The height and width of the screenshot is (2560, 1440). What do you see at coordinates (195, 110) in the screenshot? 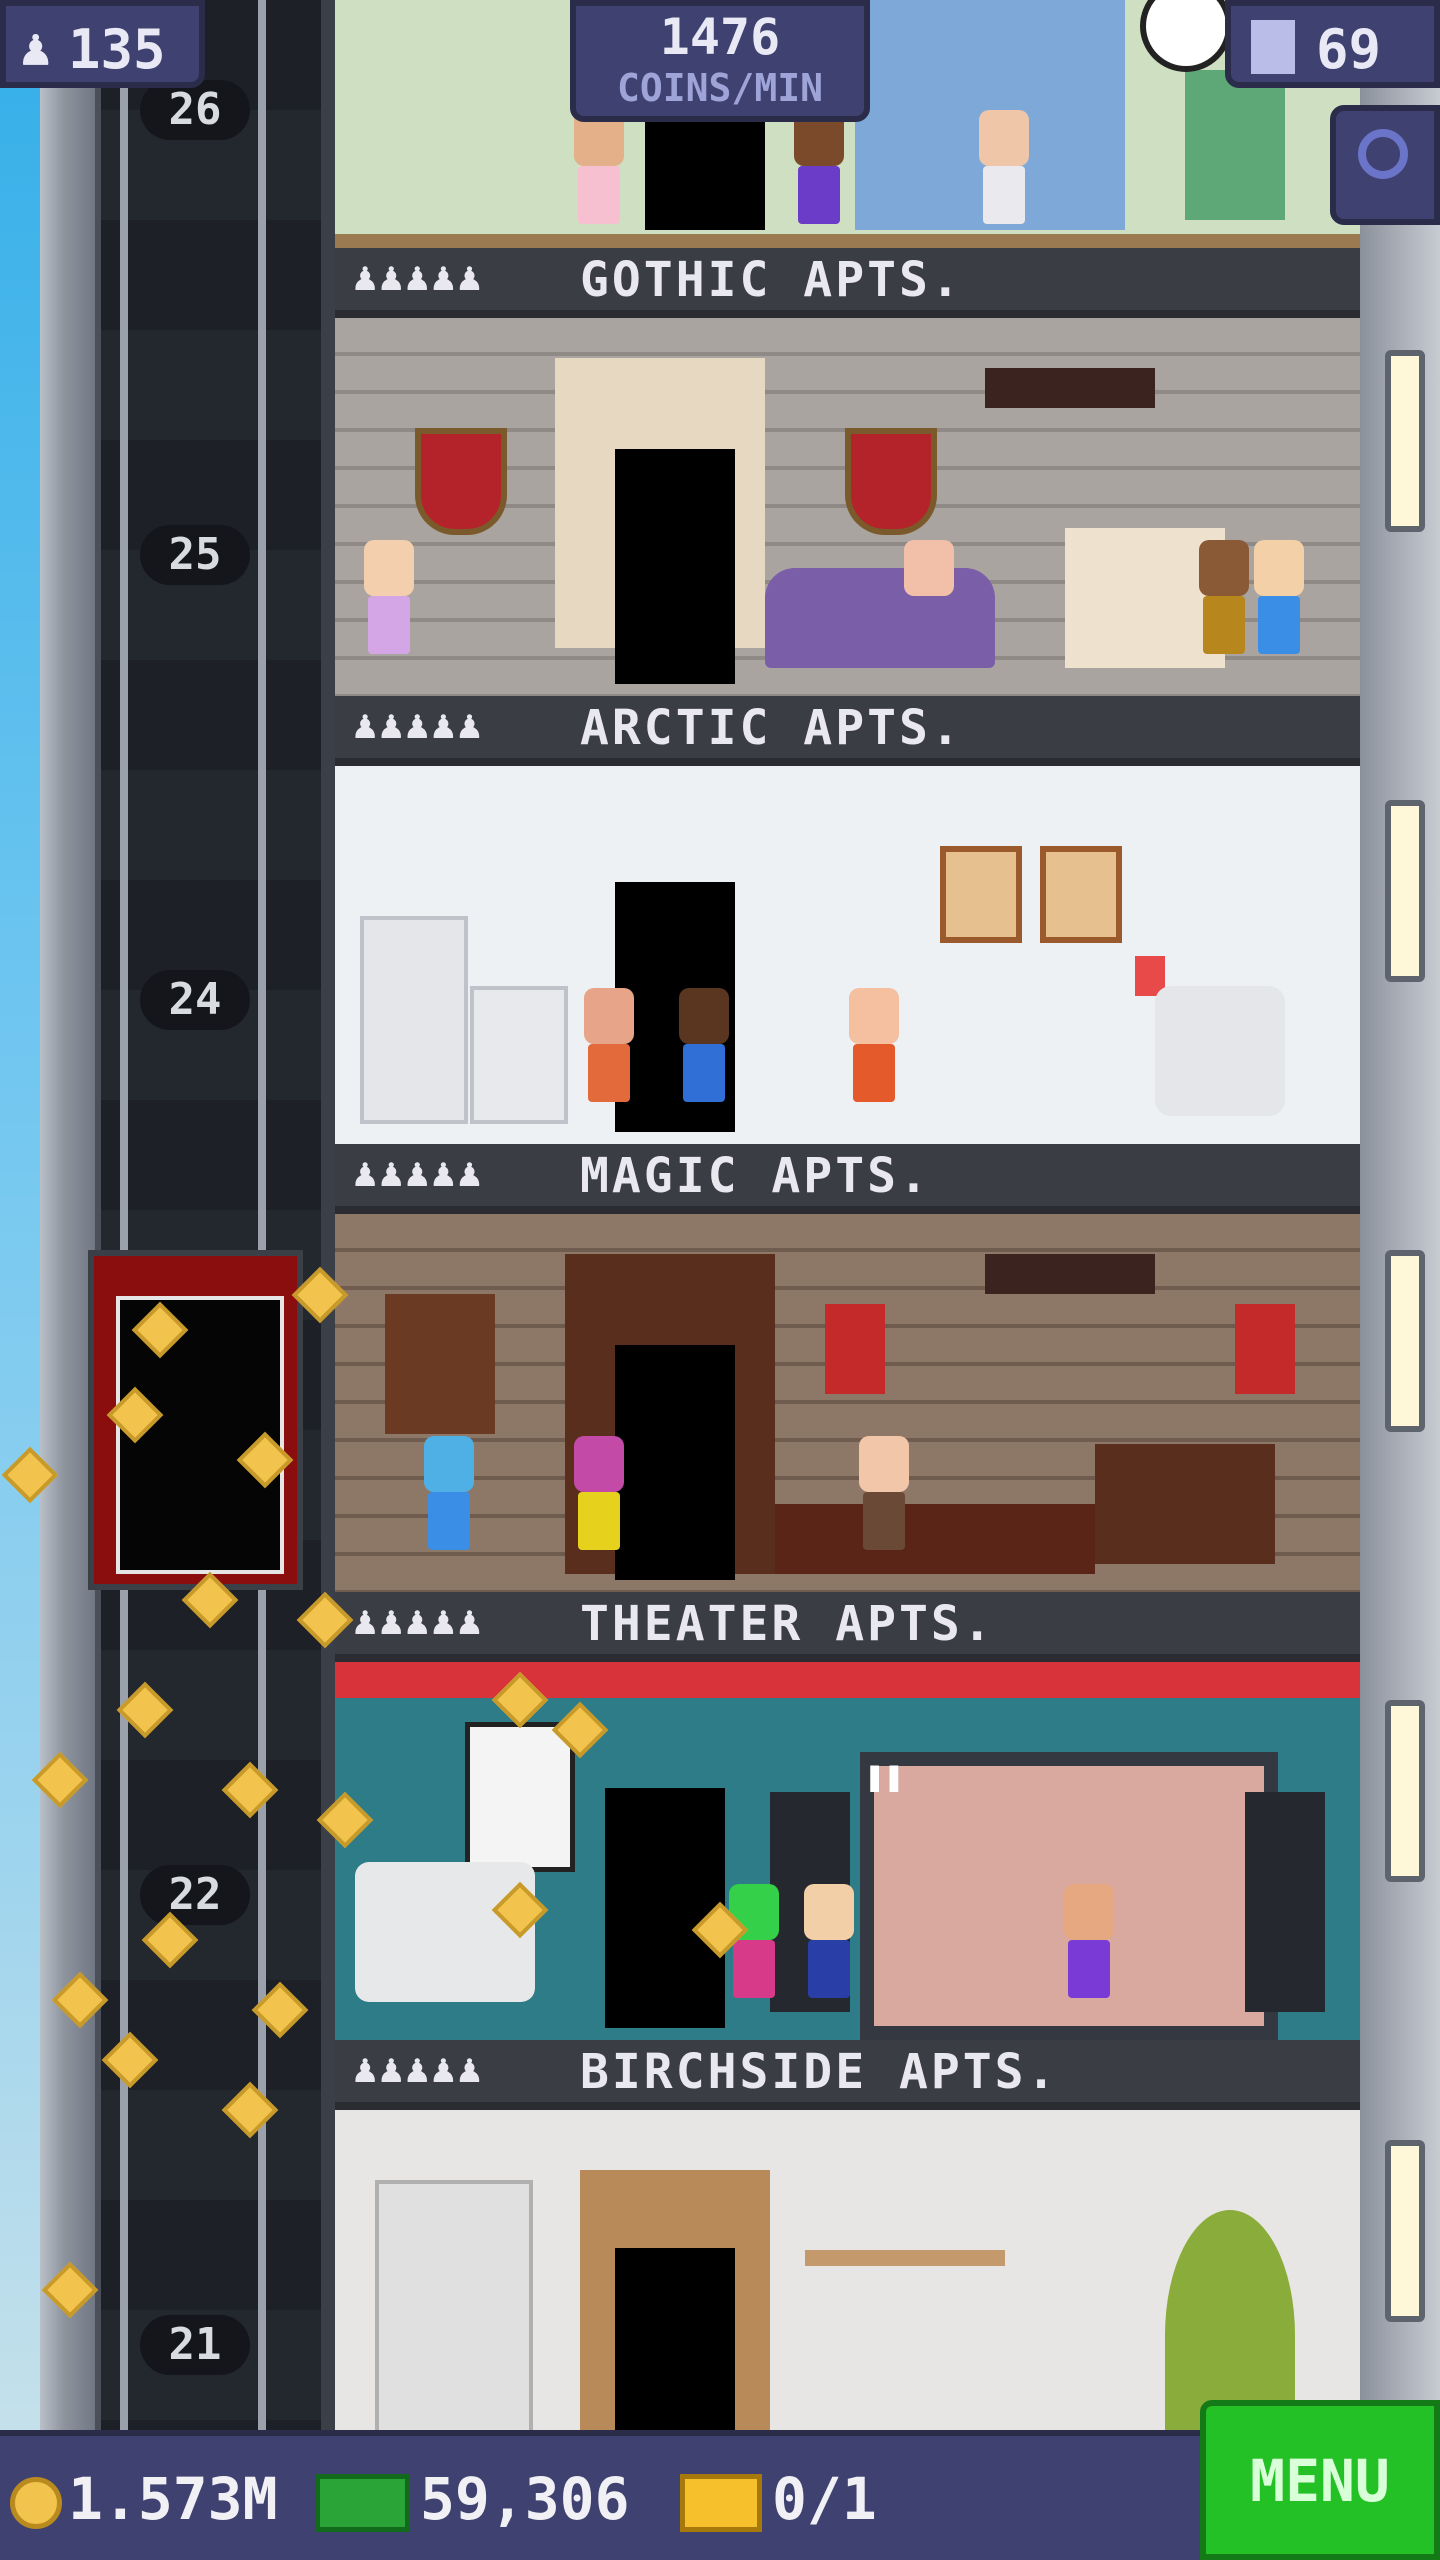
I see `floor-number-26: 26` at bounding box center [195, 110].